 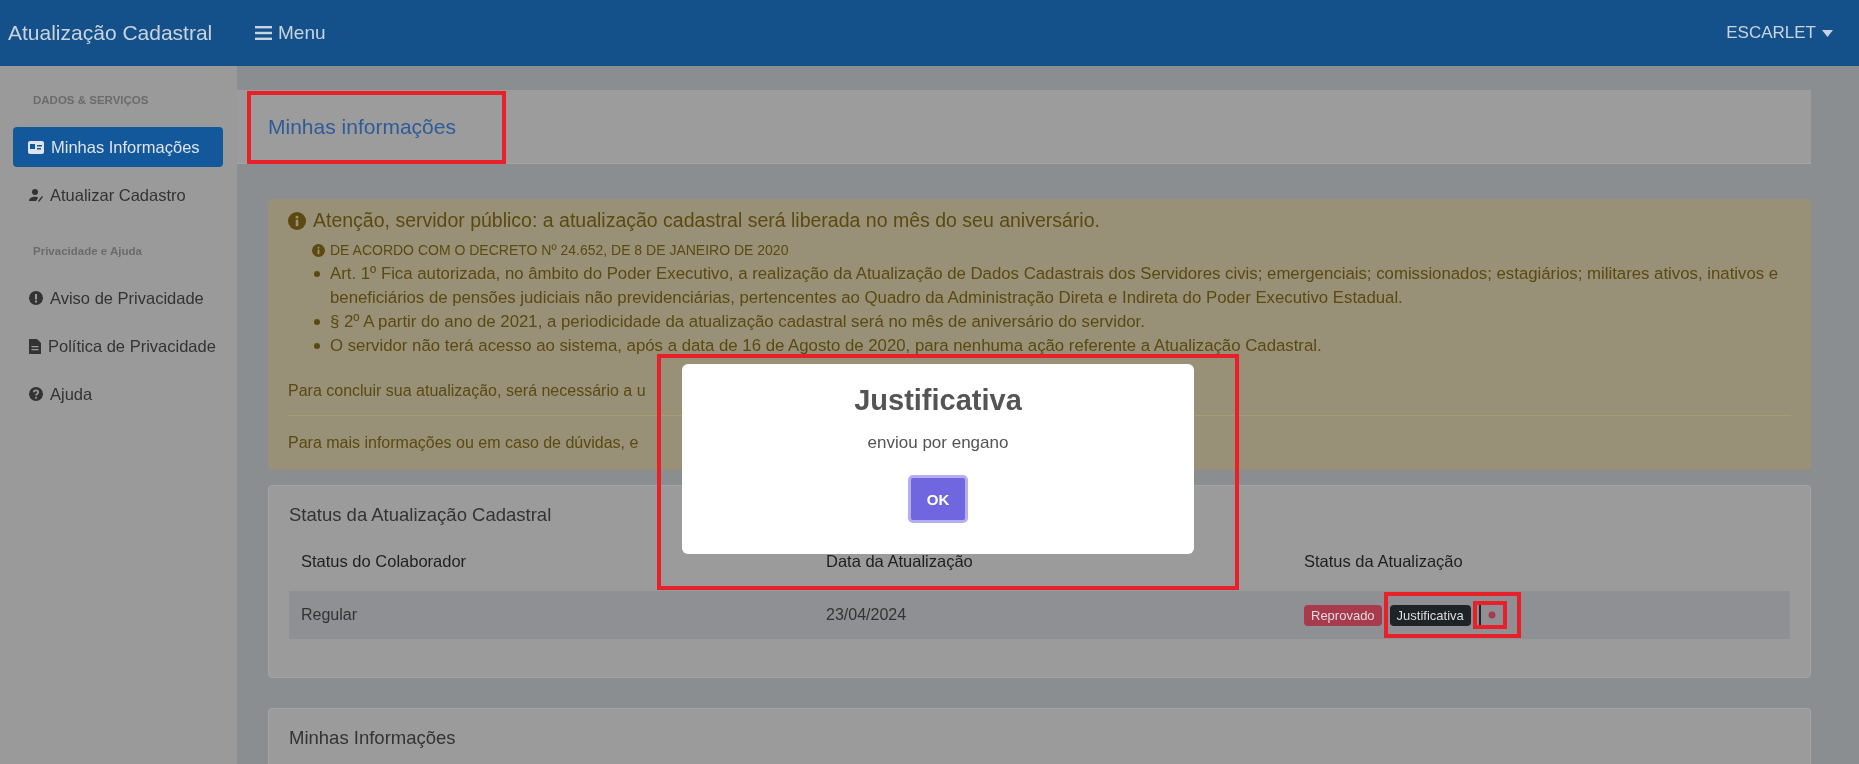 What do you see at coordinates (118, 147) in the screenshot?
I see `sidebar-item: Minhas Informações` at bounding box center [118, 147].